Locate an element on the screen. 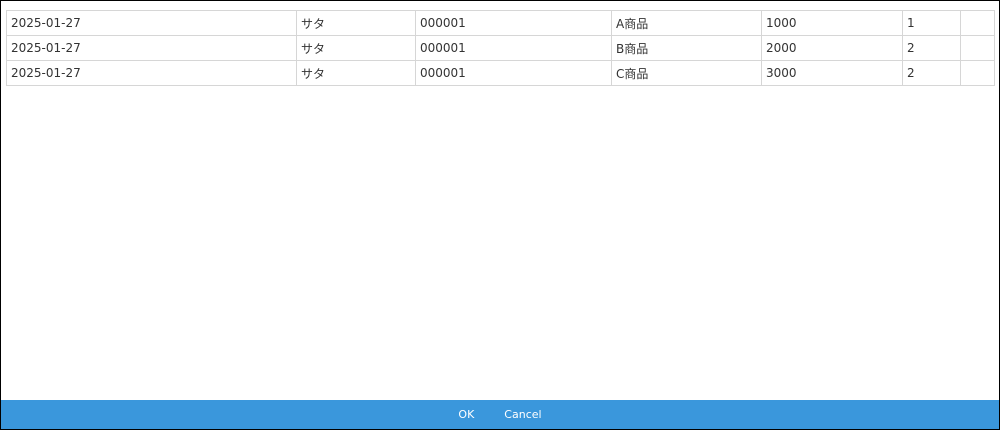 The image size is (1000, 430). product-cell: B商品 is located at coordinates (686, 48).